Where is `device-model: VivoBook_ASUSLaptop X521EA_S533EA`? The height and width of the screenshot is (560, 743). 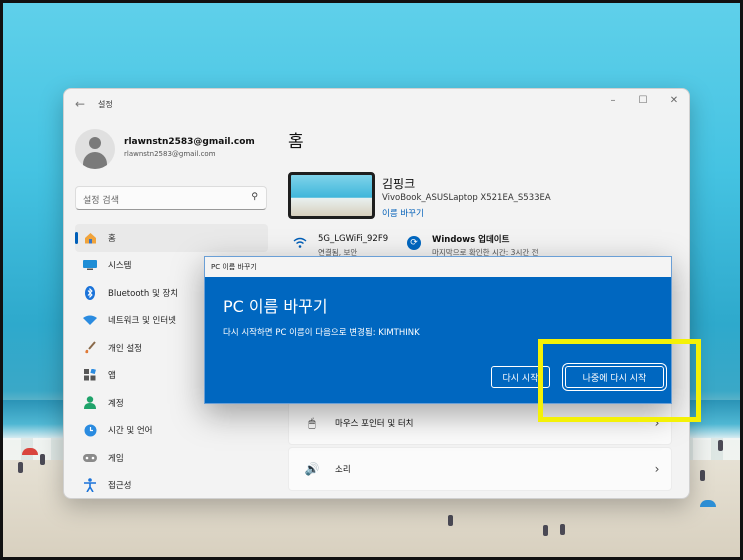 device-model: VivoBook_ASUSLaptop X521EA_S533EA is located at coordinates (466, 198).